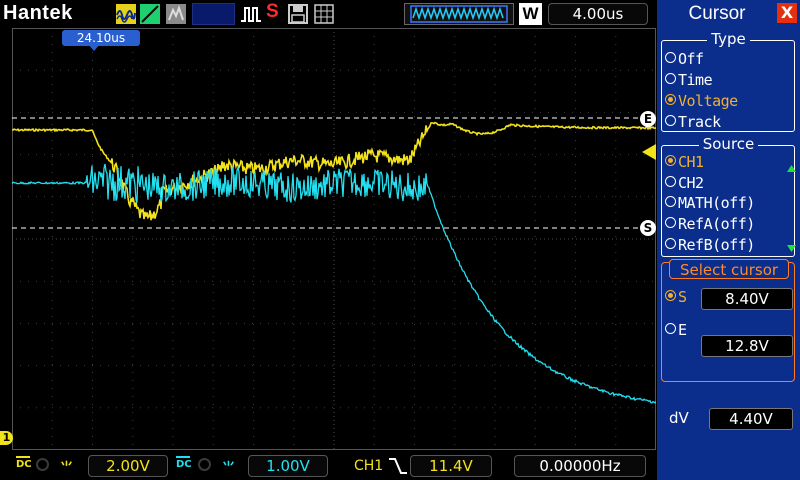  I want to click on ch2-volts-div: 1.00V, so click(288, 466).